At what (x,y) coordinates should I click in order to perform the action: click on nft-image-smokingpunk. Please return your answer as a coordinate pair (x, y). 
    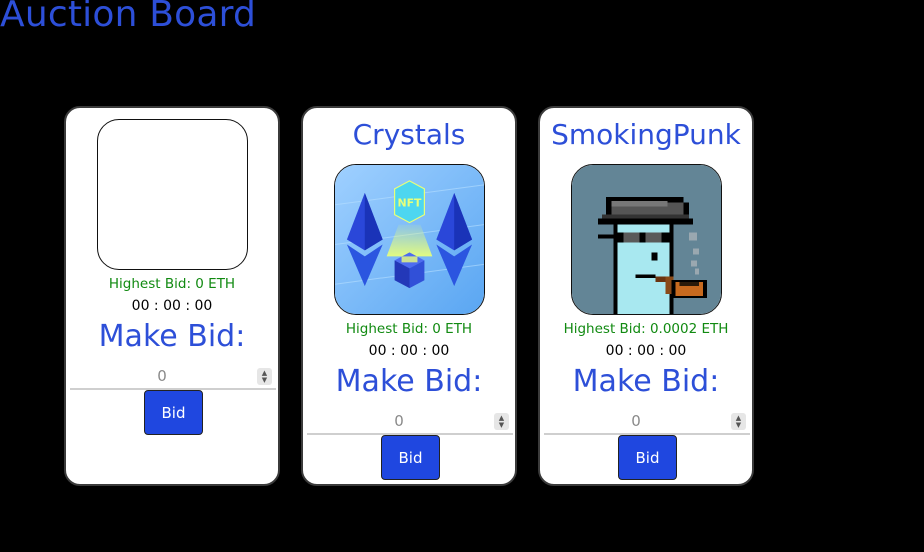
    Looking at the image, I should click on (646, 239).